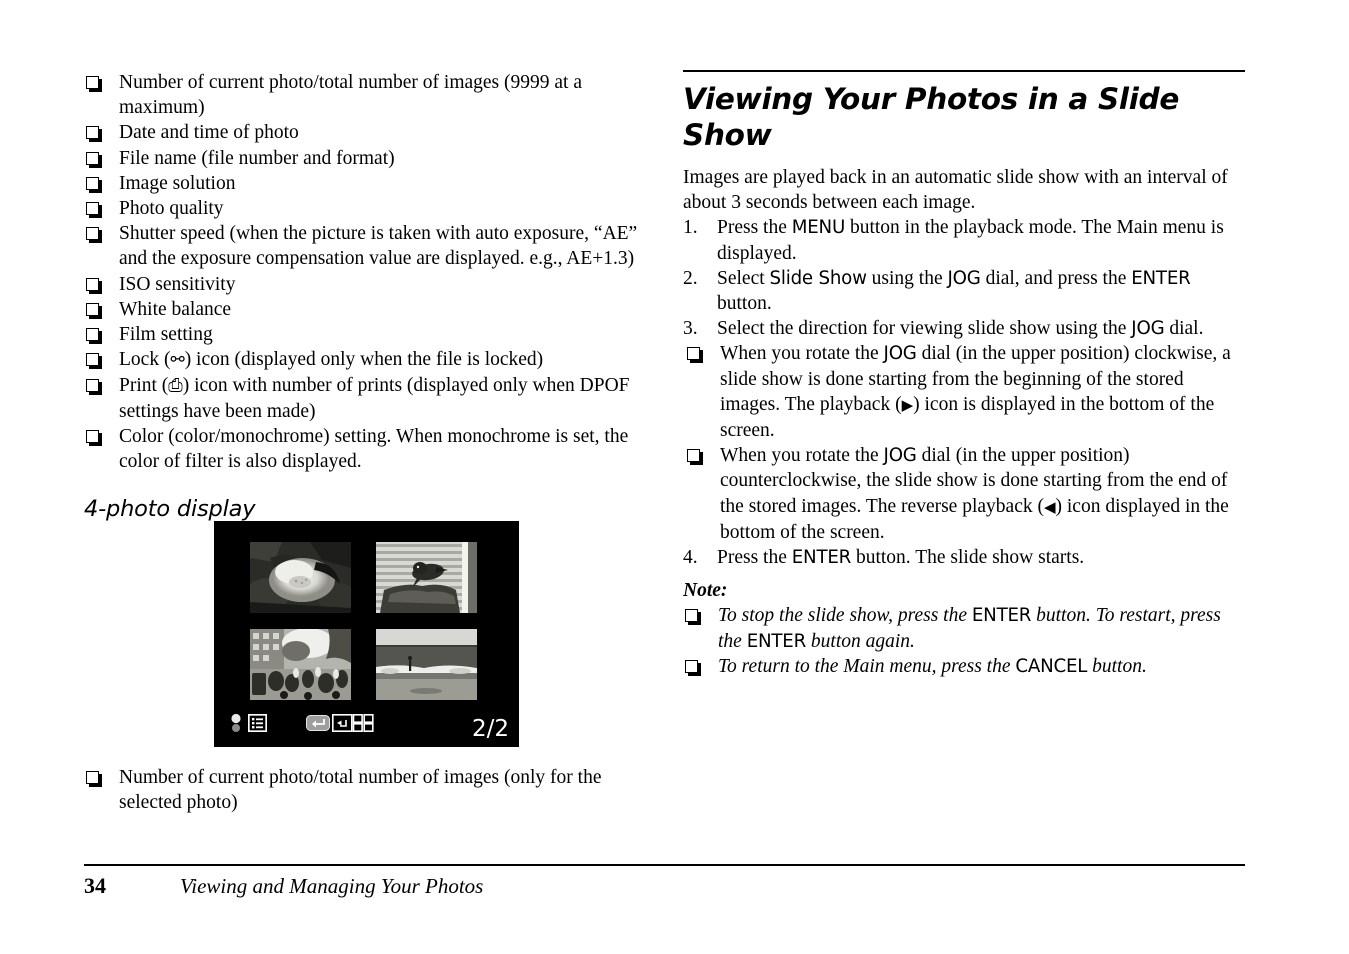 The height and width of the screenshot is (954, 1349). I want to click on printer-icon: ⎙, so click(175, 386).